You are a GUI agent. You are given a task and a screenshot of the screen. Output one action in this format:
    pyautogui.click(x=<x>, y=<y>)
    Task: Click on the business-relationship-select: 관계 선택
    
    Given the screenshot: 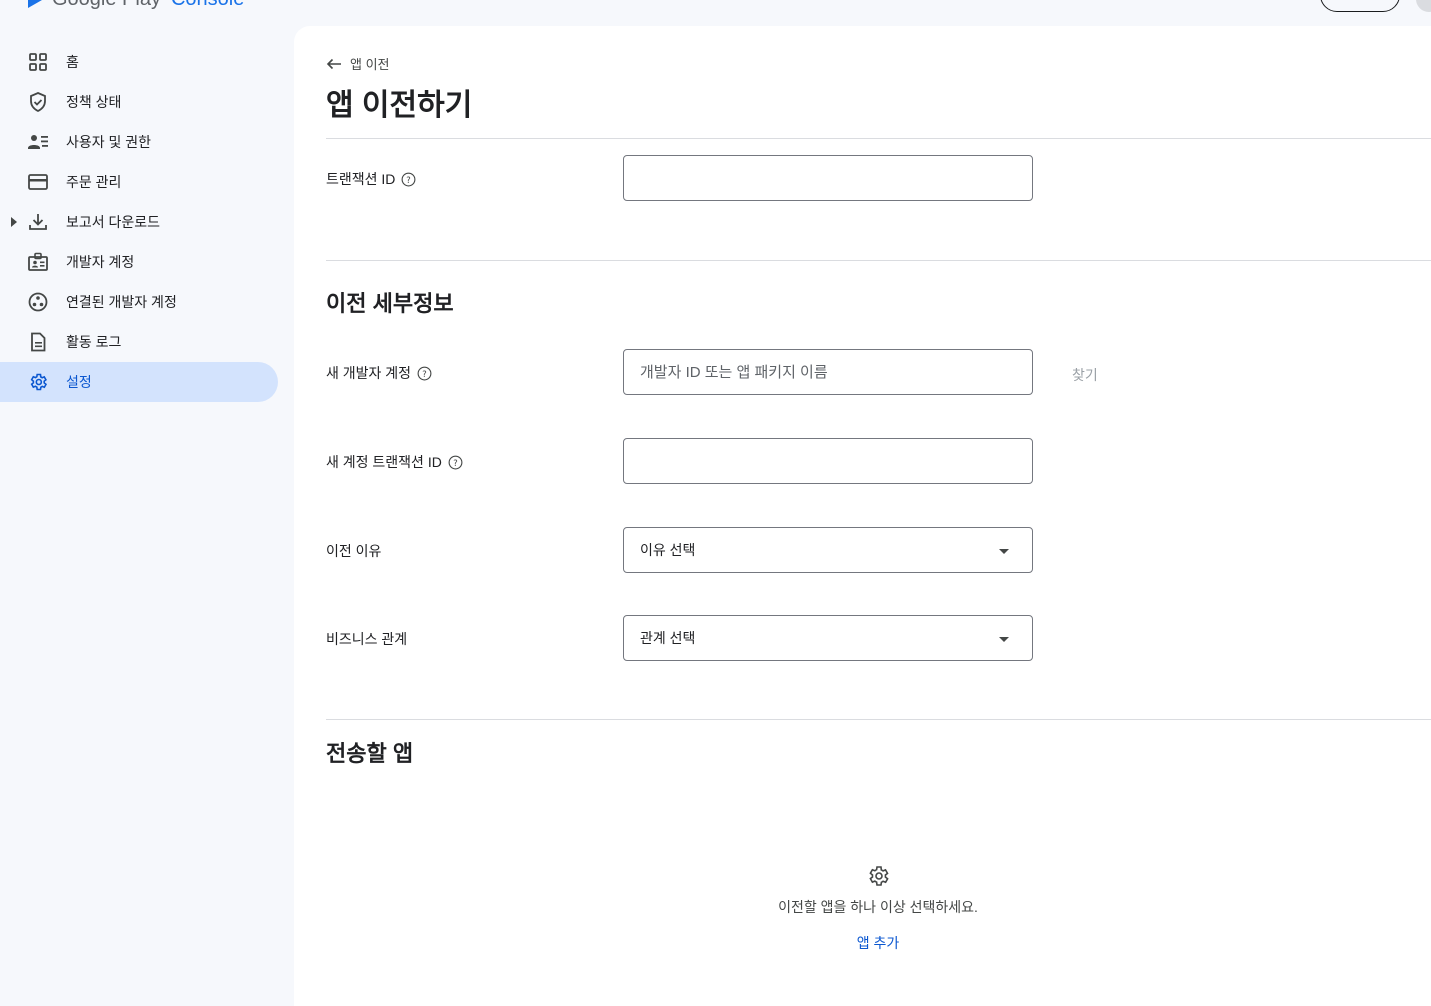 What is the action you would take?
    pyautogui.click(x=828, y=638)
    